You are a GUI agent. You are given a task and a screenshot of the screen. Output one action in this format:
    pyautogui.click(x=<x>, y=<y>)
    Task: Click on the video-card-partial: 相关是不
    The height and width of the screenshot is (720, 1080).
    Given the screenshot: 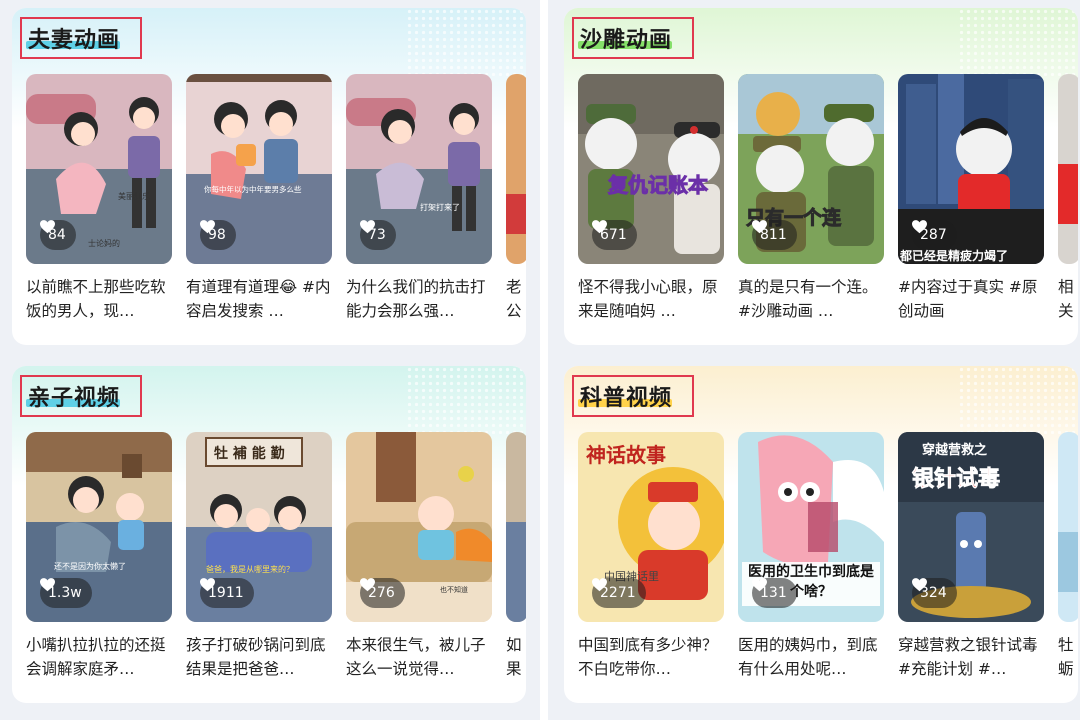 What is the action you would take?
    pyautogui.click(x=1068, y=198)
    